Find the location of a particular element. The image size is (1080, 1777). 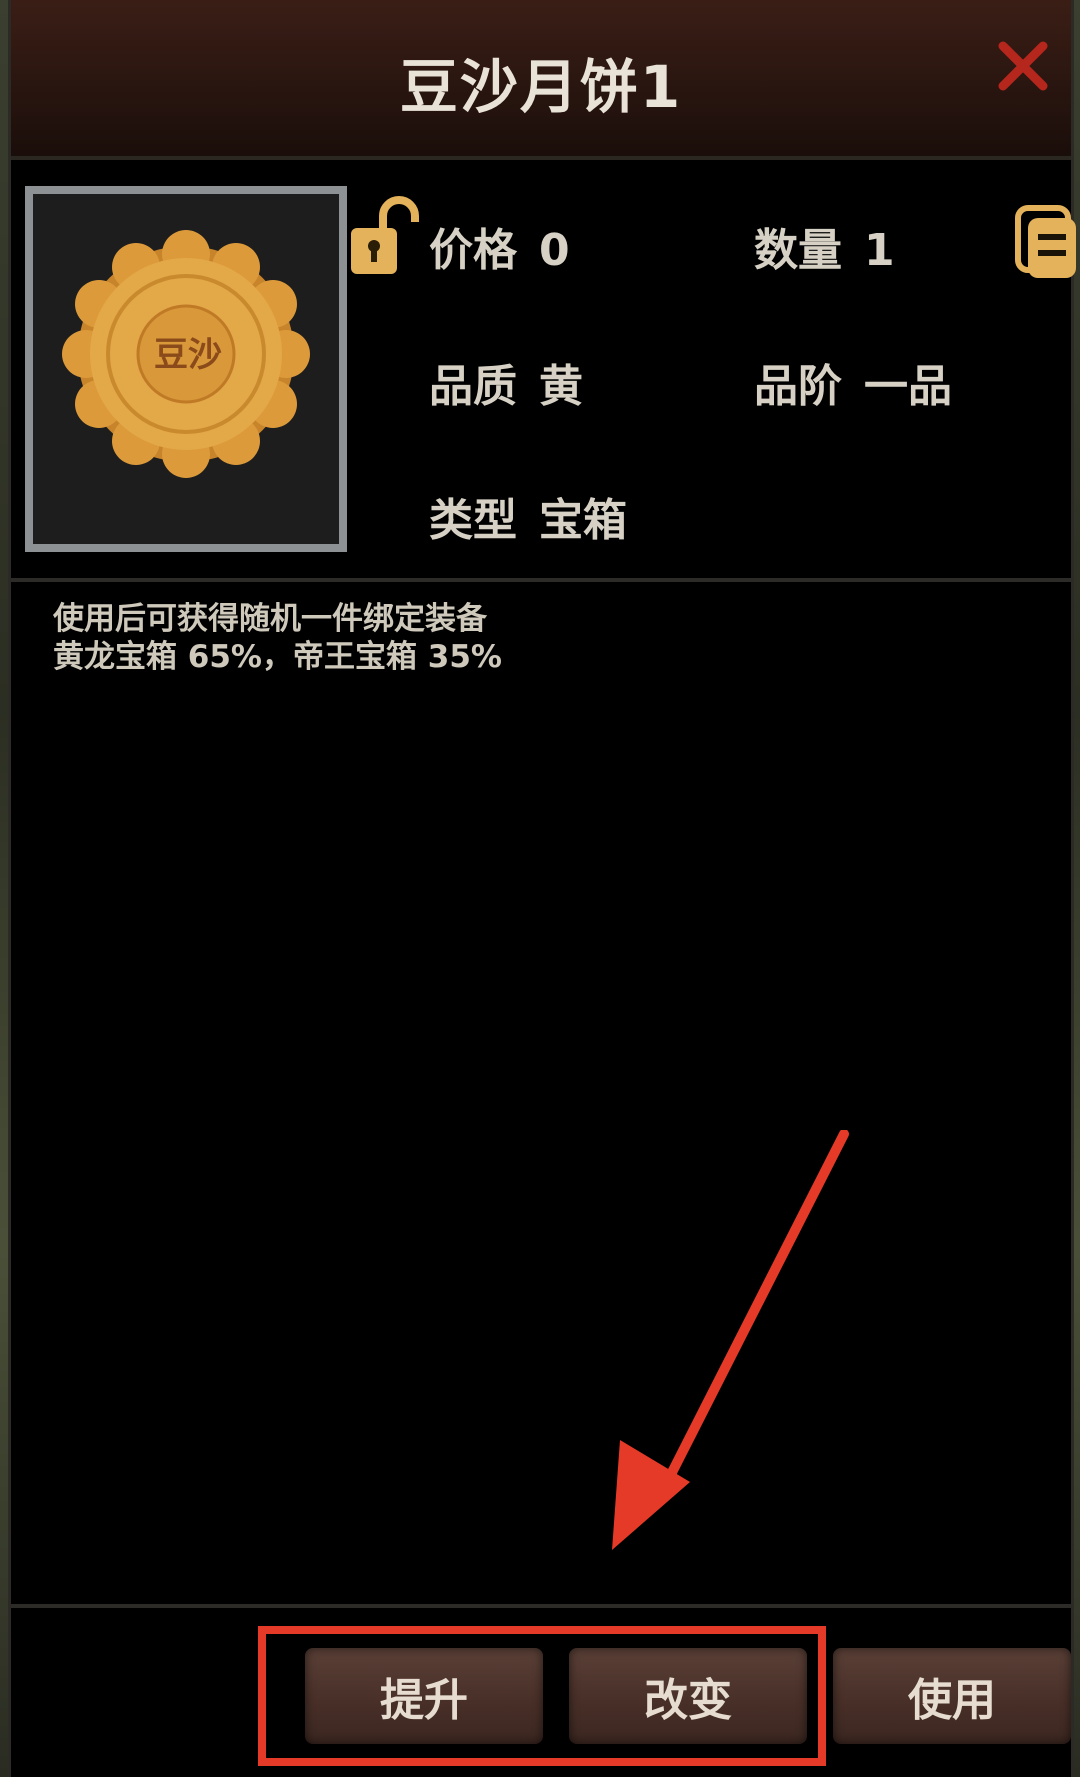

quality-value: 黄 is located at coordinates (561, 386).